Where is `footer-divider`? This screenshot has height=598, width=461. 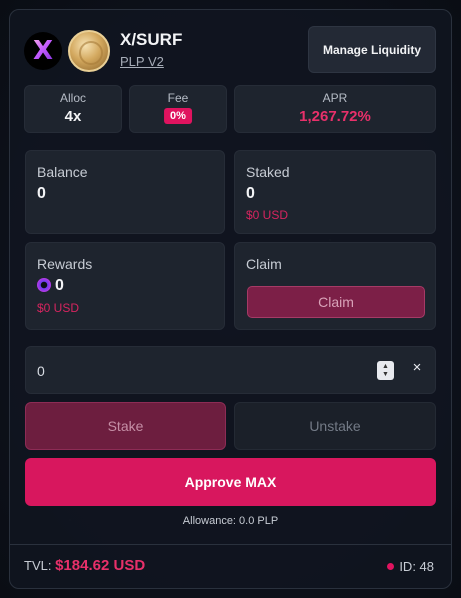
footer-divider is located at coordinates (230, 544).